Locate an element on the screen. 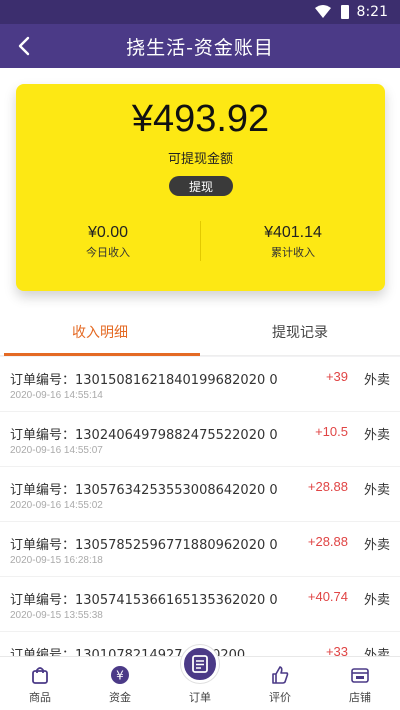 The image size is (400, 710). nav-label: 资金 is located at coordinates (120, 697).